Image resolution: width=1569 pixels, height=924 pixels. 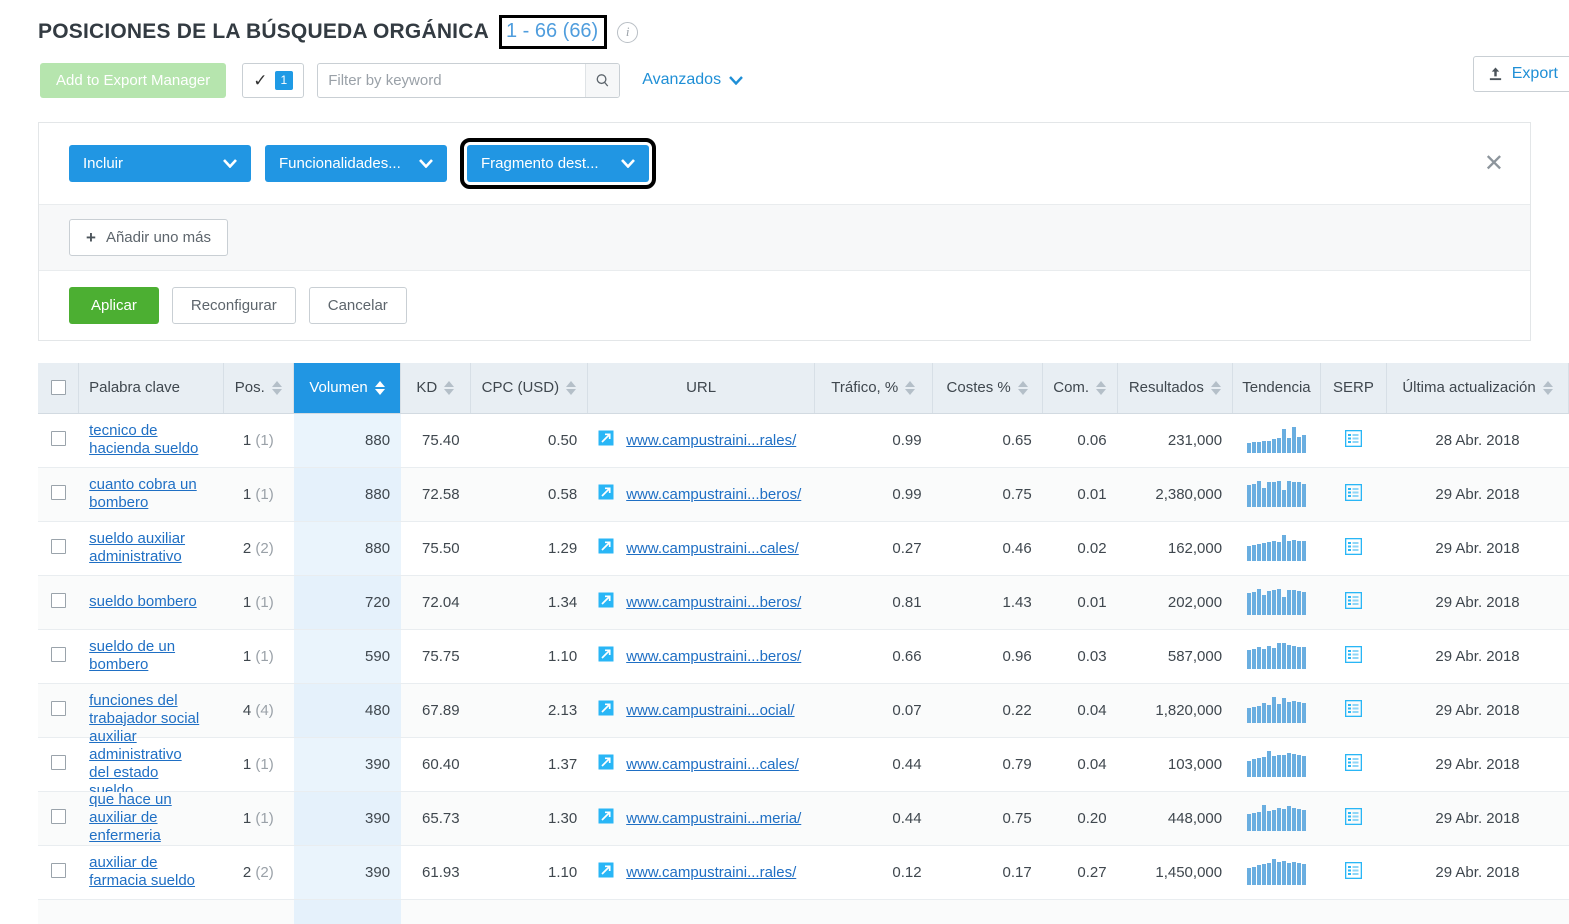 What do you see at coordinates (146, 656) in the screenshot?
I see `keyword-link: sueldo de un bombero` at bounding box center [146, 656].